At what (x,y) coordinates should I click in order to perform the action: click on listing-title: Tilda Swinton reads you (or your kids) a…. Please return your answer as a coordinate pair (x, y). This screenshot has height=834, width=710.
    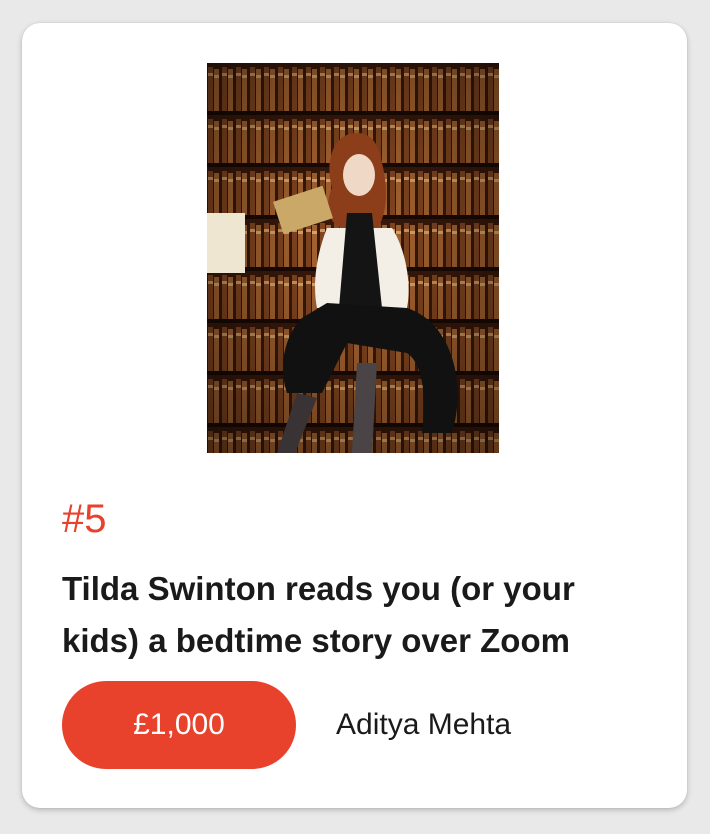
    Looking at the image, I should click on (357, 615).